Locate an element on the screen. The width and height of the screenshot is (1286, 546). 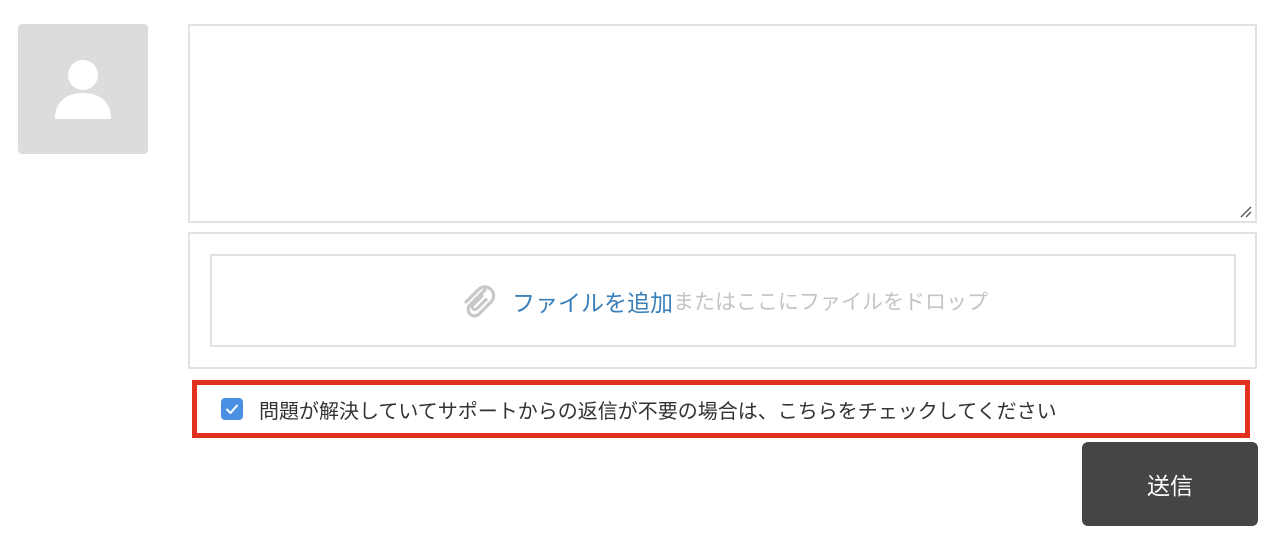
resolved-checkbox is located at coordinates (232, 409).